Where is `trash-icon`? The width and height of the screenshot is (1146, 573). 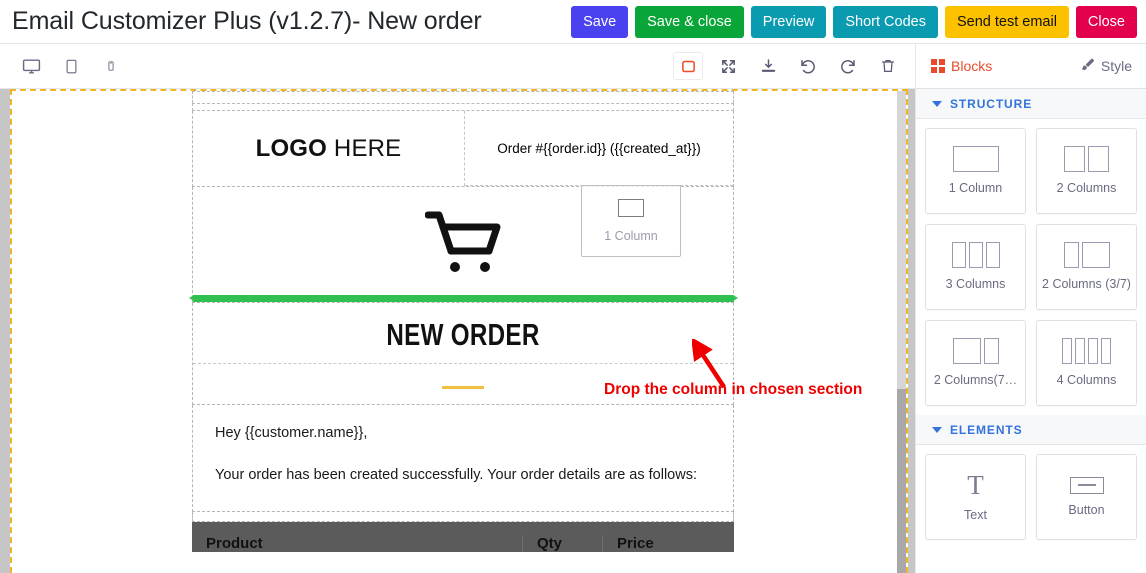
trash-icon is located at coordinates (888, 66).